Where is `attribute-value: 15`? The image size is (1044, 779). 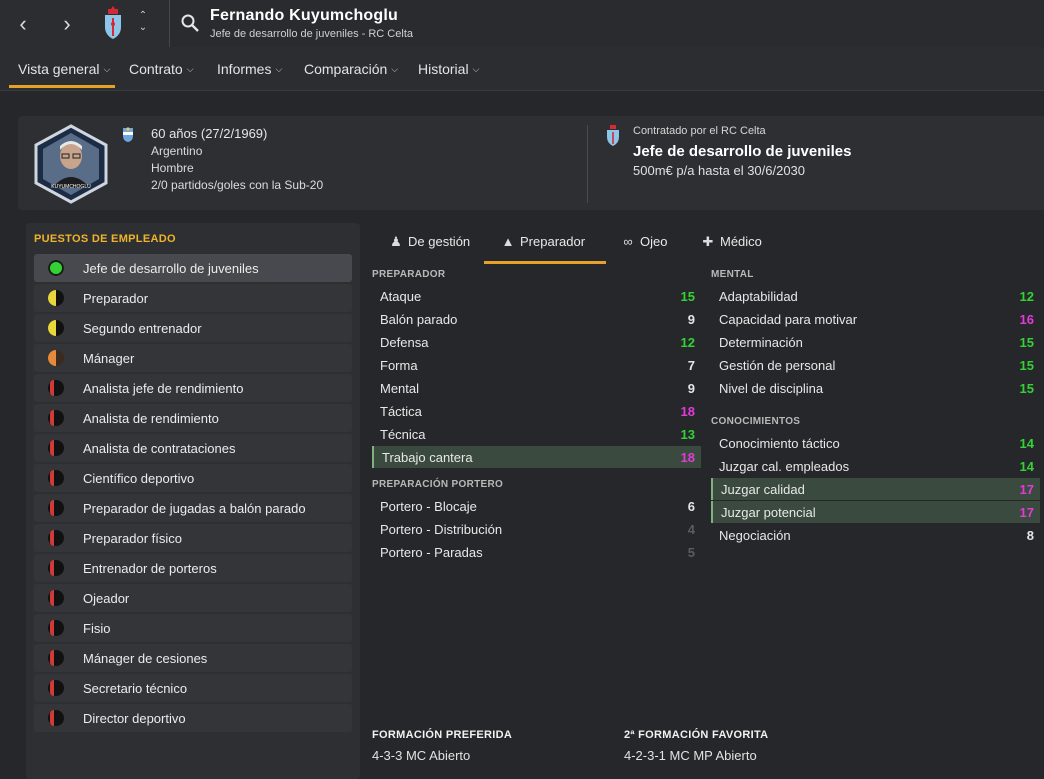 attribute-value: 15 is located at coordinates (1026, 365).